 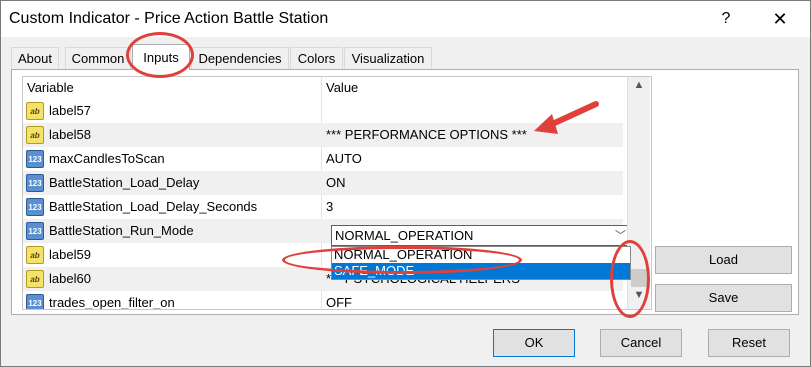 What do you see at coordinates (316, 58) in the screenshot?
I see `tab-colors: Colors` at bounding box center [316, 58].